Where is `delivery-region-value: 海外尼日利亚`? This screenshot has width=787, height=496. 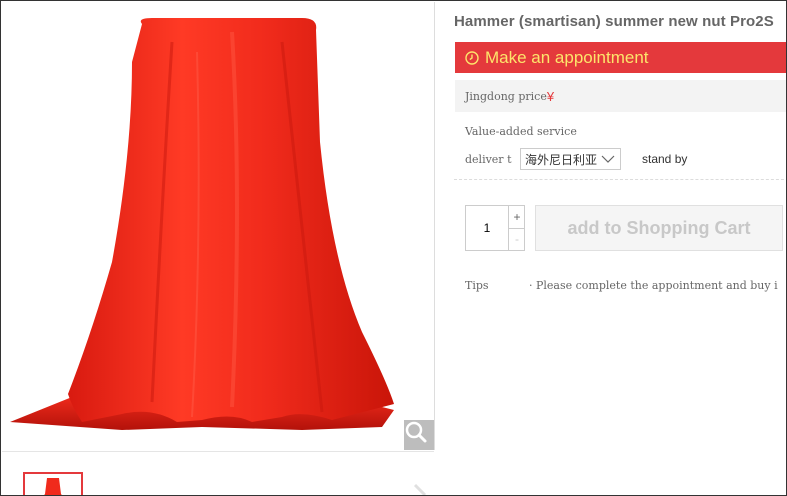
delivery-region-value: 海外尼日利亚 is located at coordinates (561, 159).